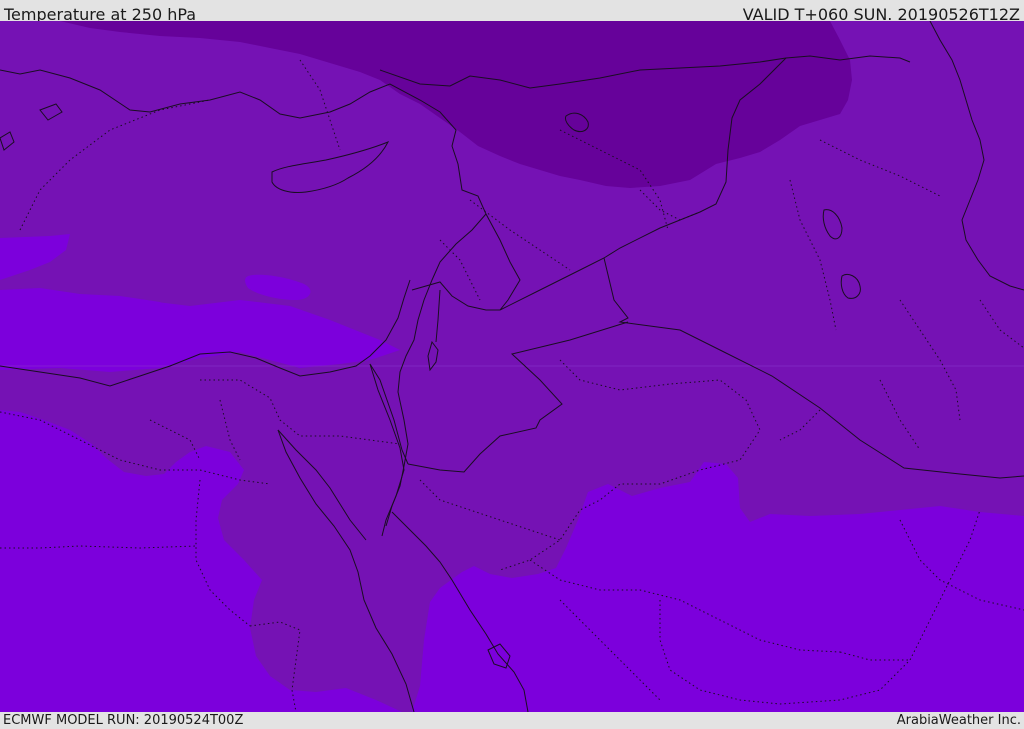  I want to click on map-title: Temperature at 250 hPa, so click(100, 13).